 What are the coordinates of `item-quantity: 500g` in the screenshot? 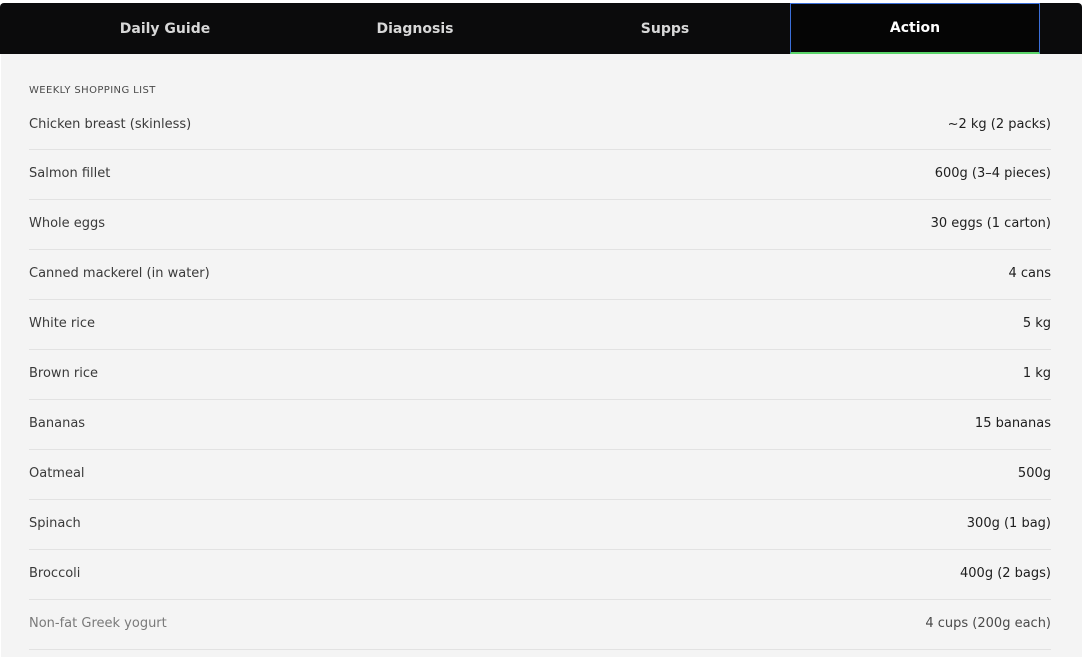 It's located at (1034, 473).